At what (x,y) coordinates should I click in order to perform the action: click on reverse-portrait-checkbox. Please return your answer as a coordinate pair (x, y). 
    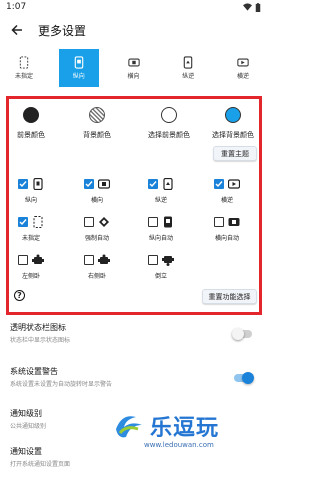
    Looking at the image, I should click on (153, 184).